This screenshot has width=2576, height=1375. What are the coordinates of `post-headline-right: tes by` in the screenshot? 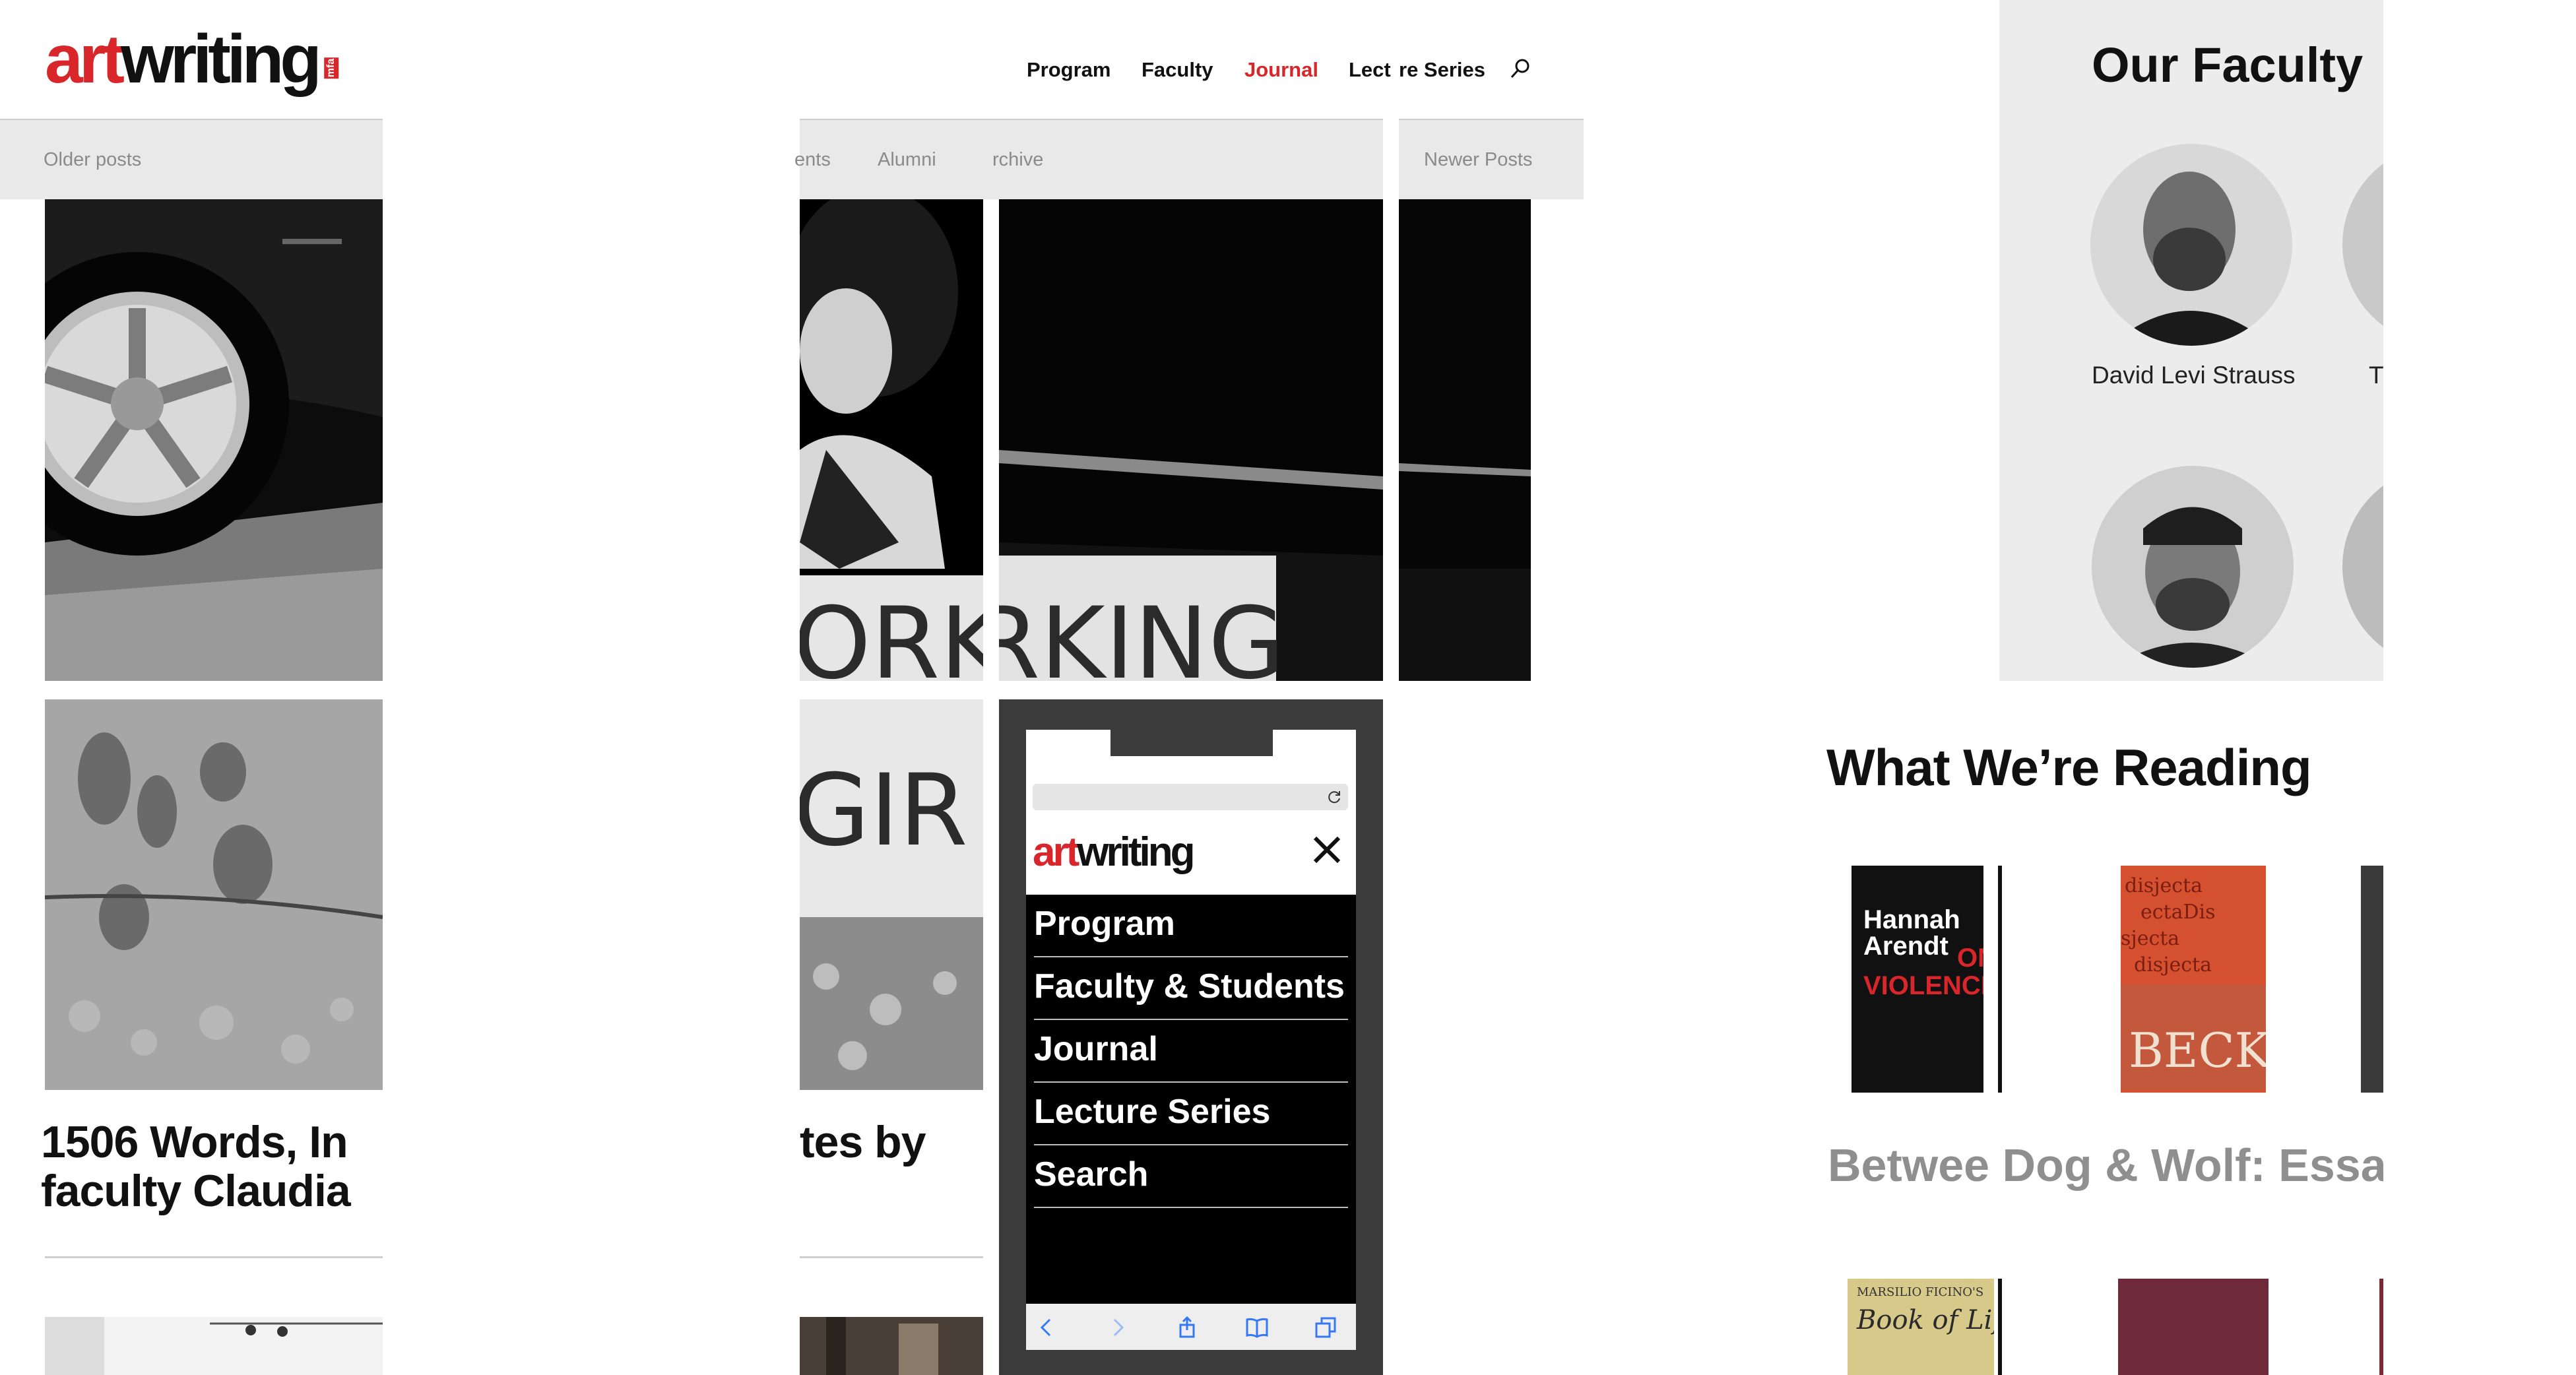 It's located at (899, 1143).